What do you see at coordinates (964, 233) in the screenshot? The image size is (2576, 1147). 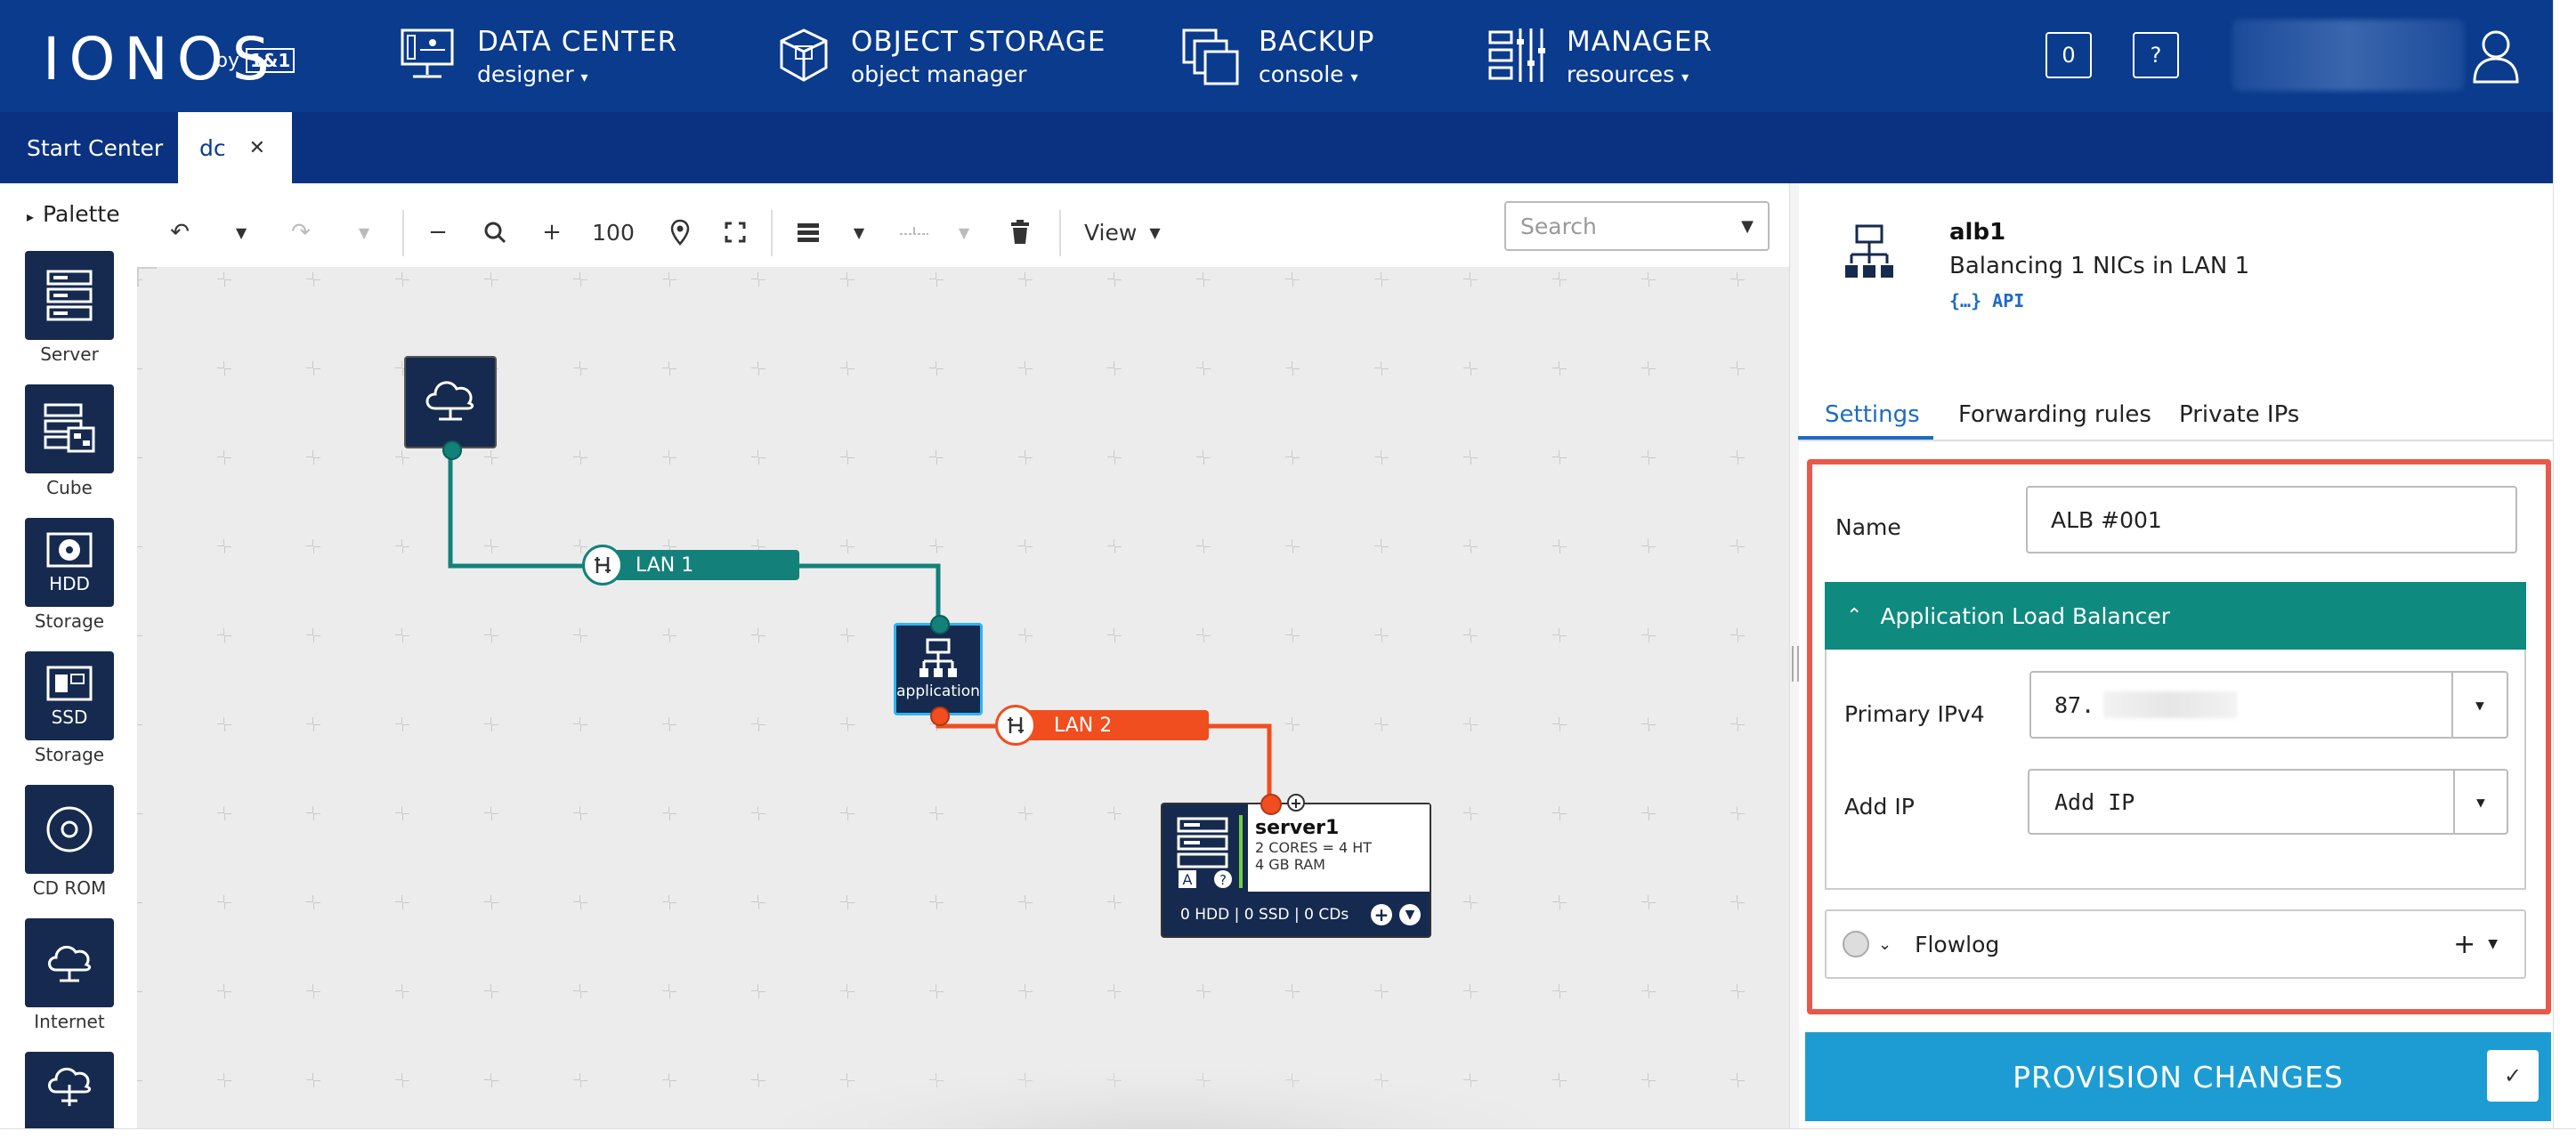 I see `connector-dropdown: ▼` at bounding box center [964, 233].